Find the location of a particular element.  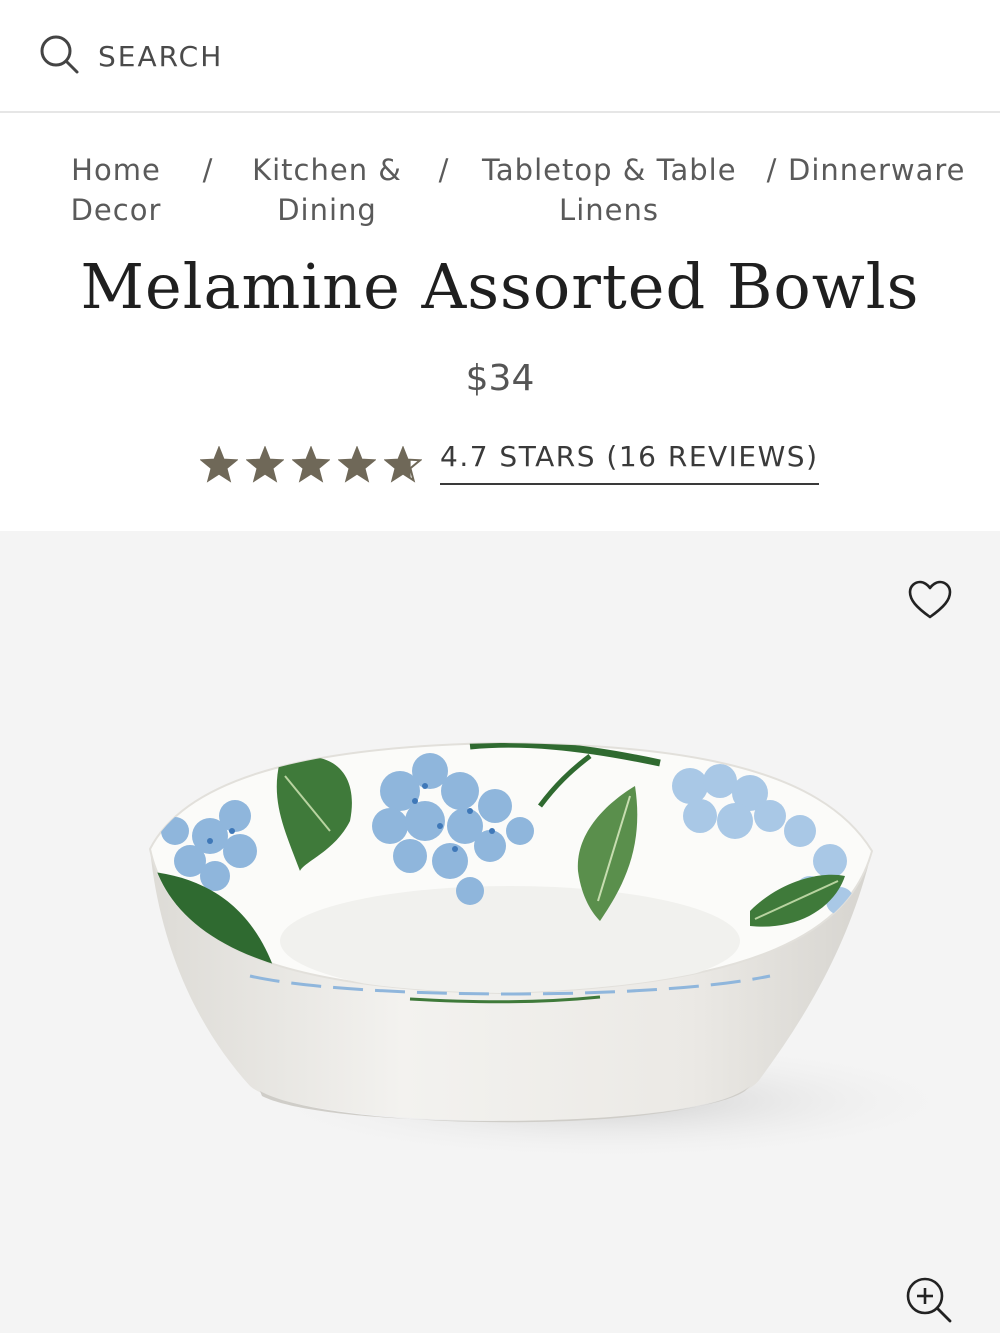

wishlist-button is located at coordinates (930, 600).